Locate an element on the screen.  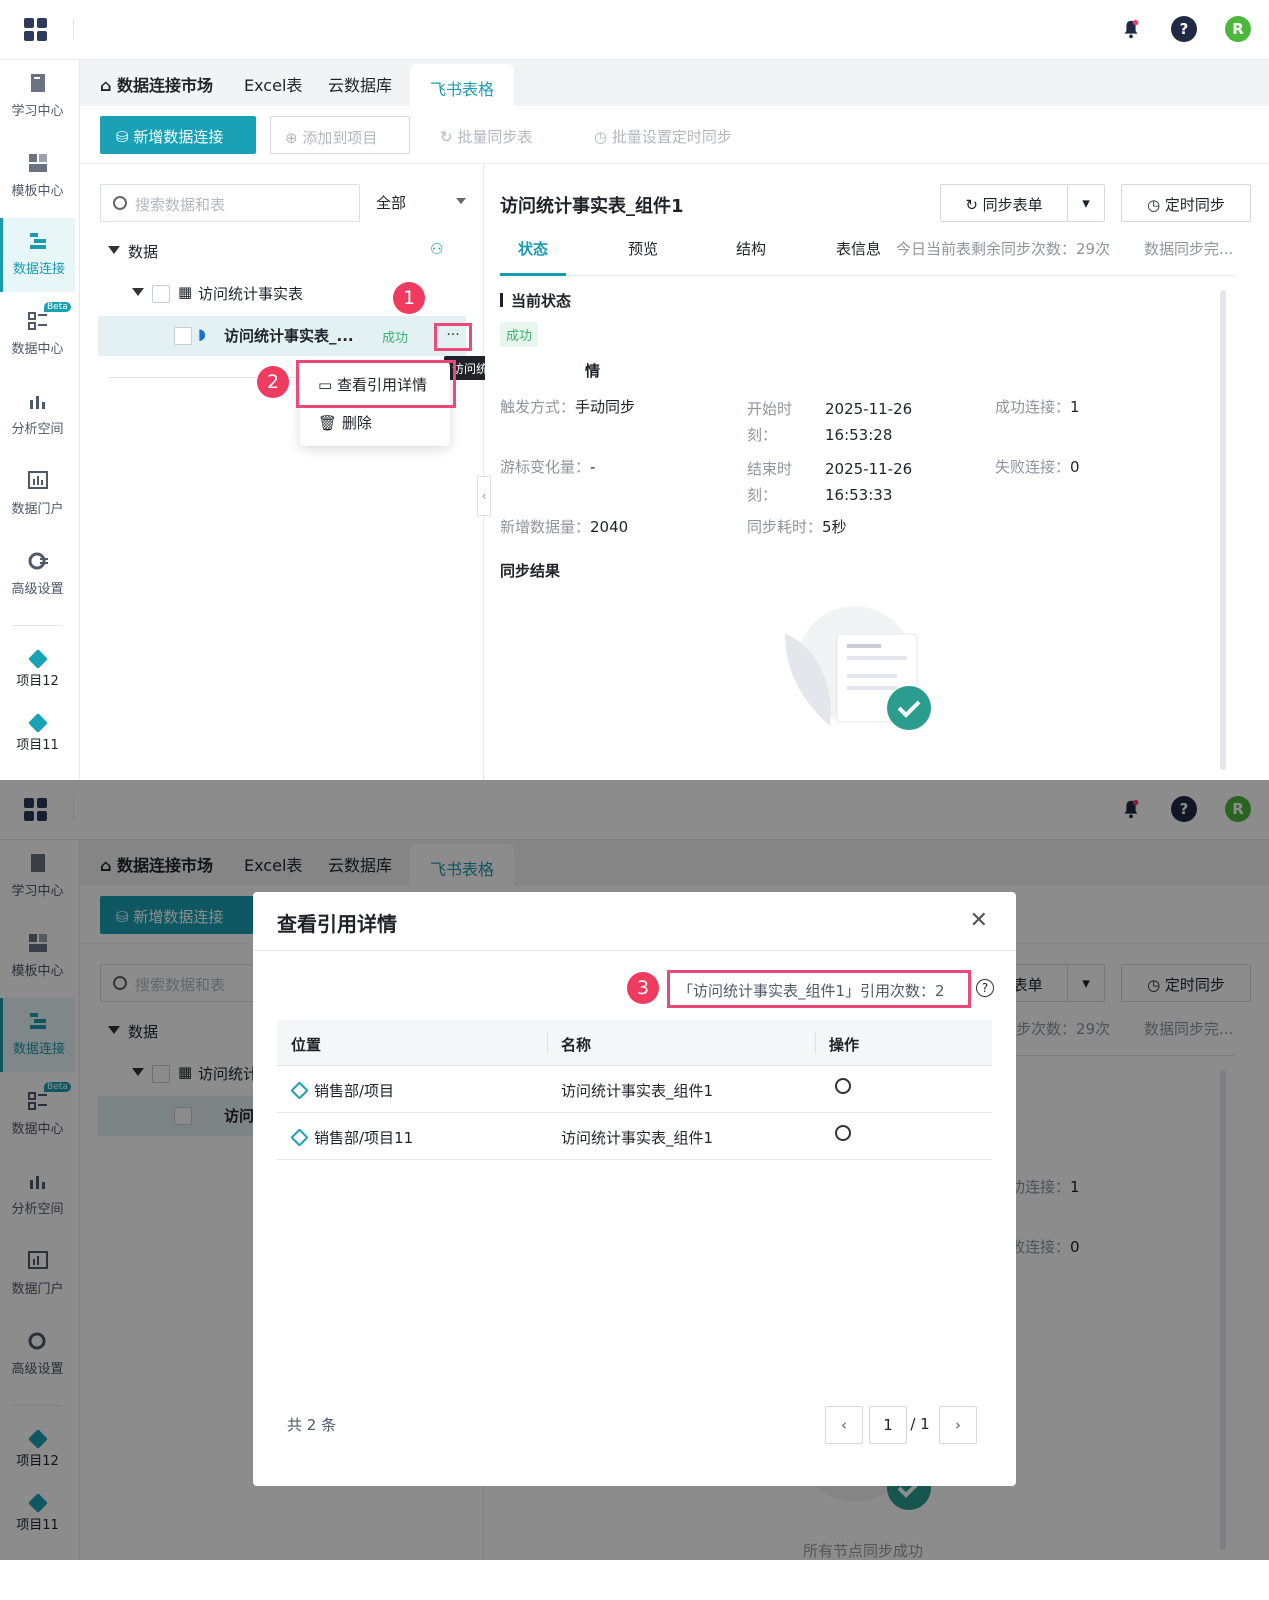
home-icon: ⌂ is located at coordinates (109, 85).